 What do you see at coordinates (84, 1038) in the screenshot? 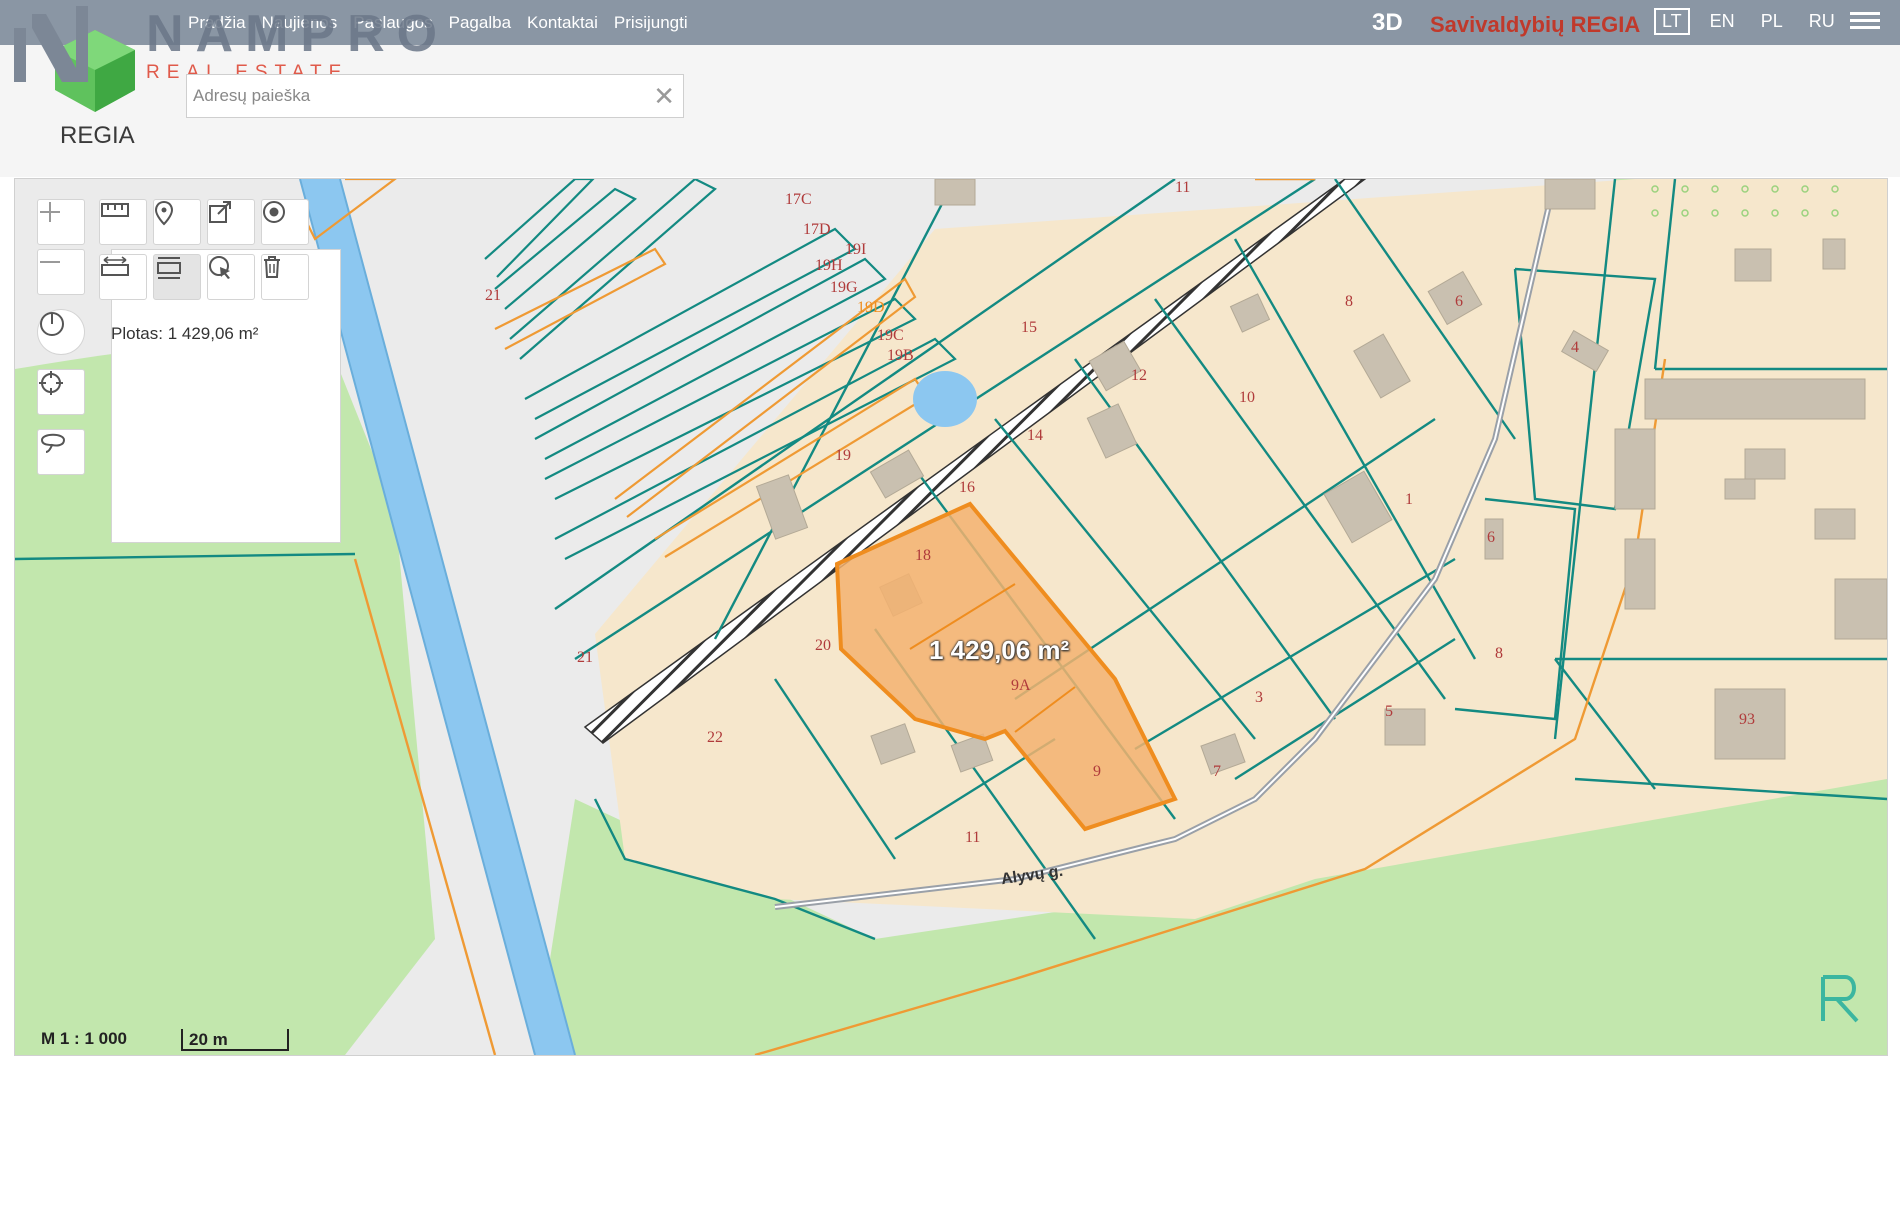
I see `map-scale: M 1 : 1 000` at bounding box center [84, 1038].